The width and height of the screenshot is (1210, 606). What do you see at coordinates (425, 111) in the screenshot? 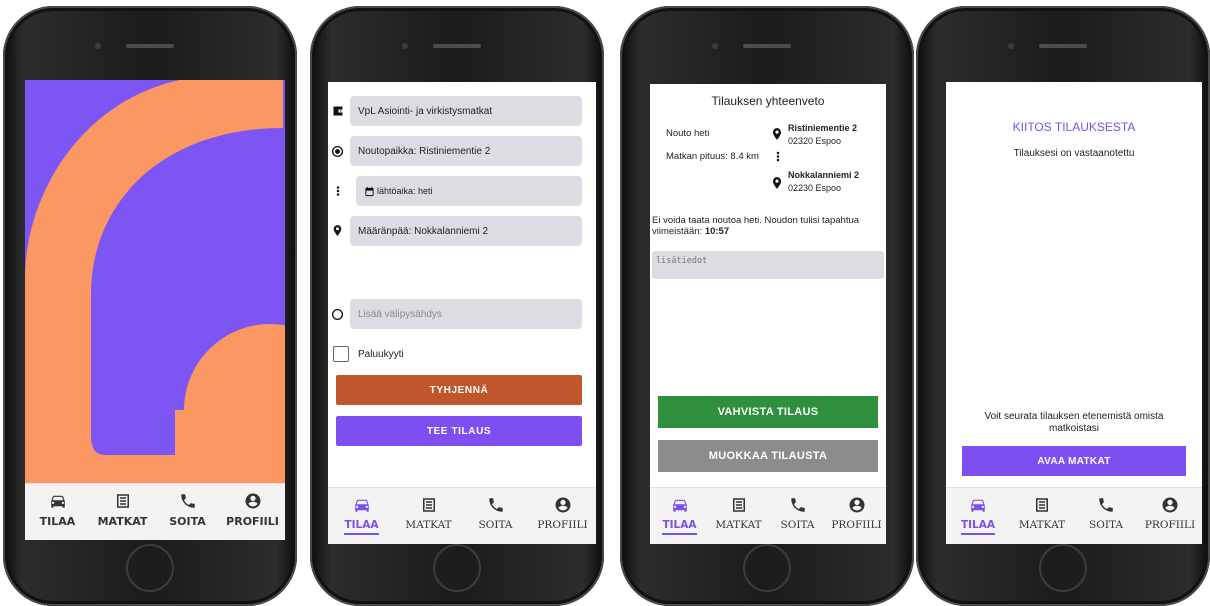
I see `service-value: VpL Asiointi- ja virkistysmatkat` at bounding box center [425, 111].